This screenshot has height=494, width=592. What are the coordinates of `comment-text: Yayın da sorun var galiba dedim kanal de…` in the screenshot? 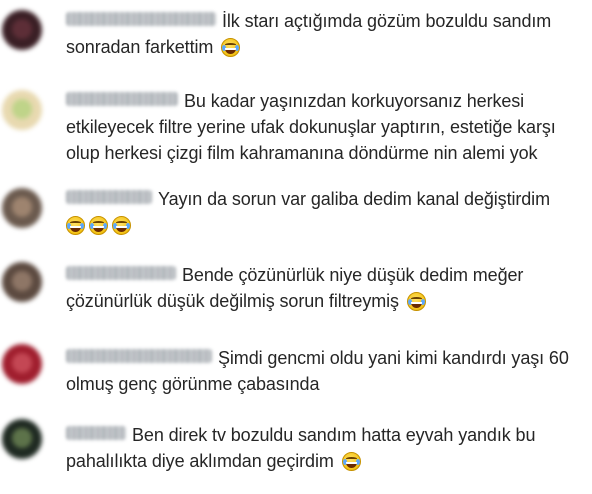 It's located at (354, 199).